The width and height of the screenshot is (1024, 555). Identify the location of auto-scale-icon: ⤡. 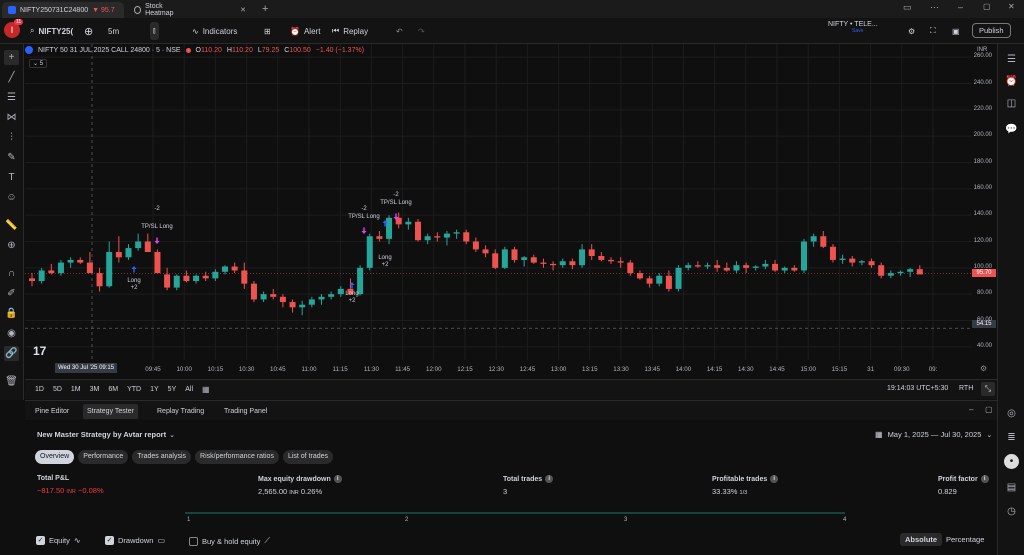
(988, 389).